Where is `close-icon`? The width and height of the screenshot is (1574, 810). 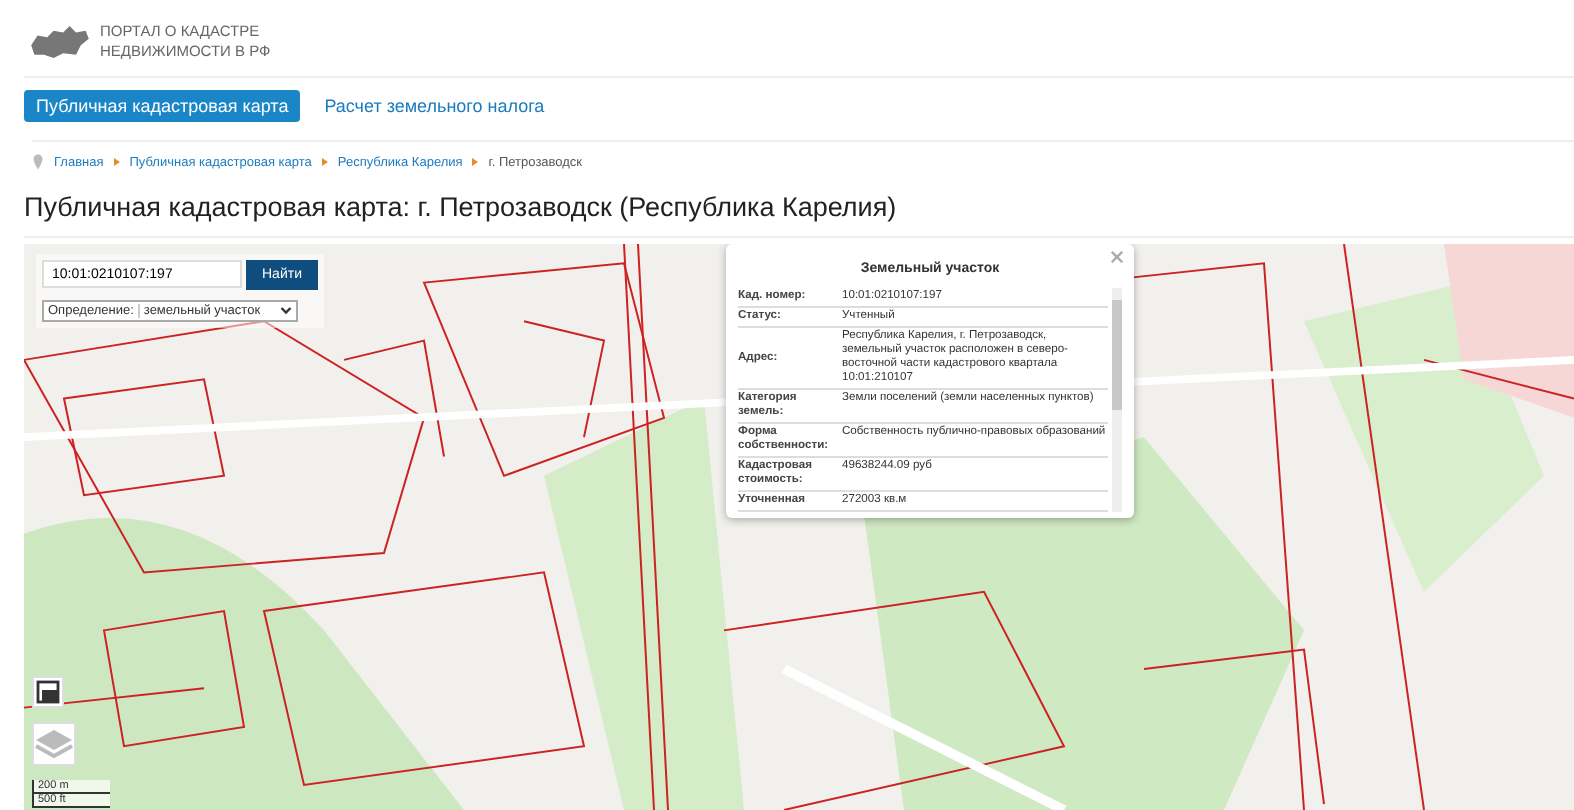 close-icon is located at coordinates (1118, 258).